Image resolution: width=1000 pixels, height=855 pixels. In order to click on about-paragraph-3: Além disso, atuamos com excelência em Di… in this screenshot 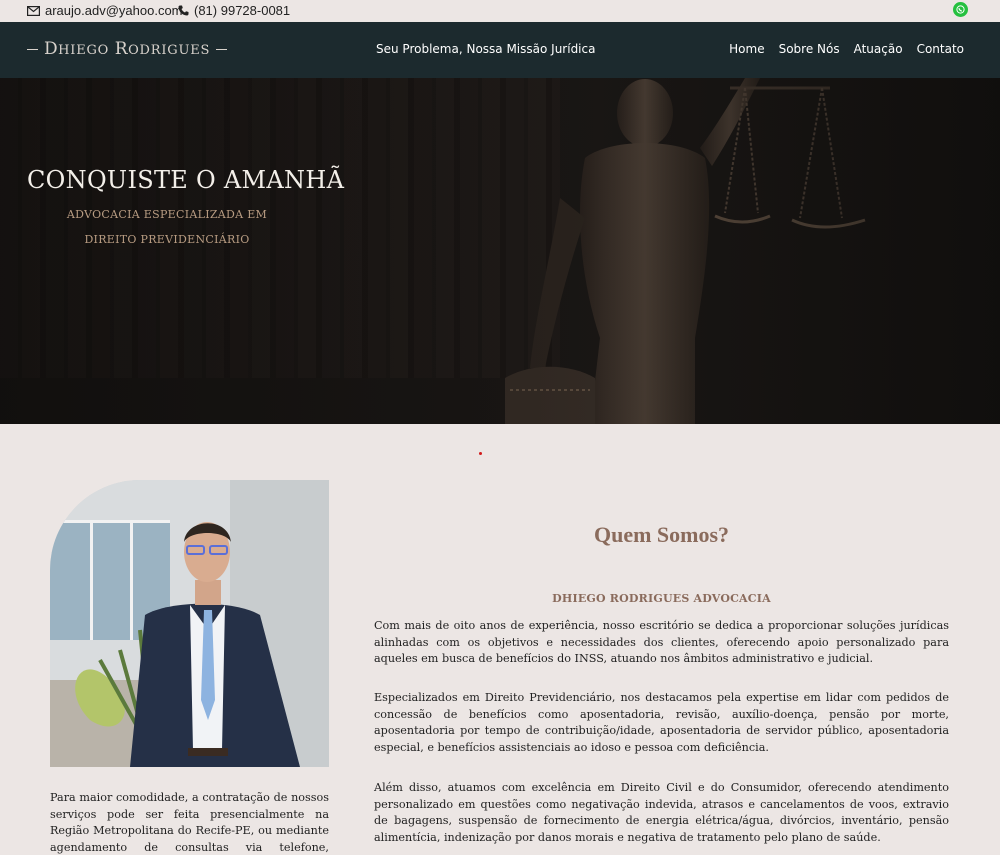, I will do `click(661, 812)`.